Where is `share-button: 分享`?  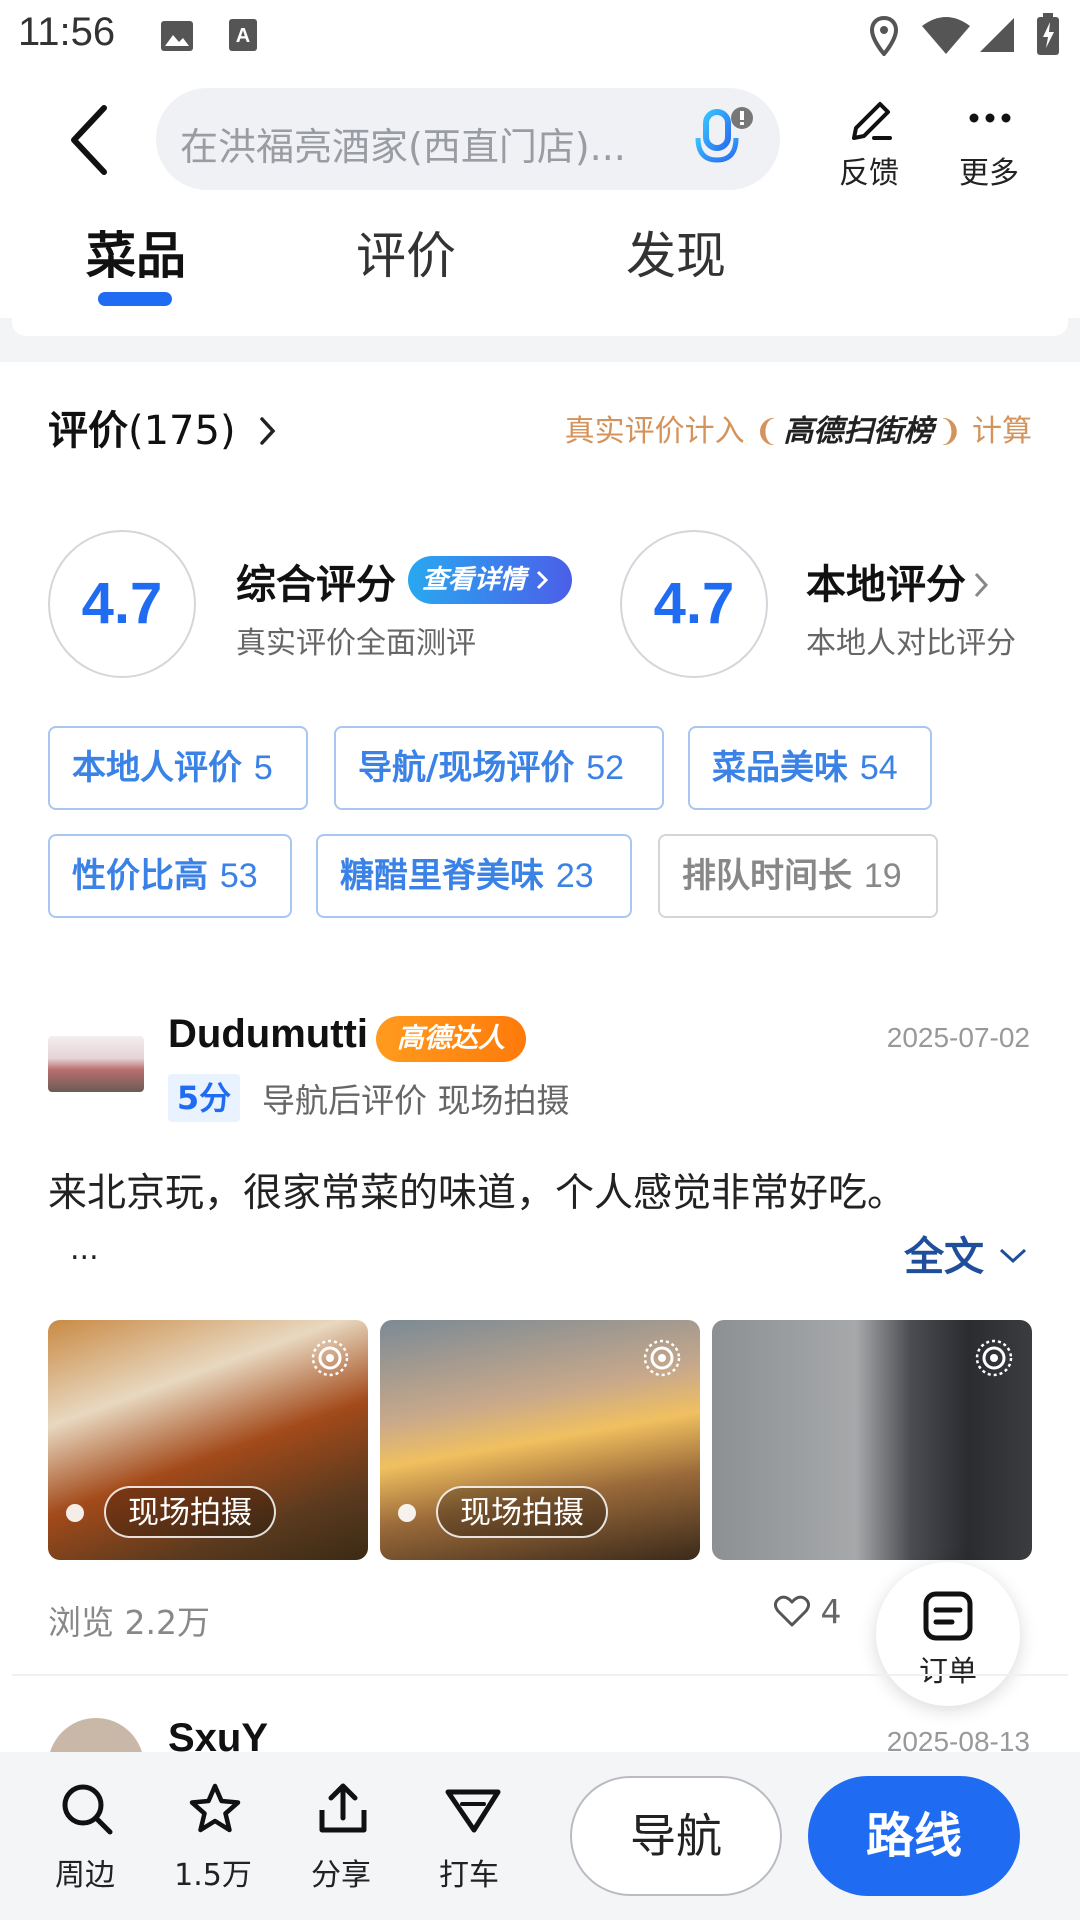
share-button: 分享 is located at coordinates (341, 1837).